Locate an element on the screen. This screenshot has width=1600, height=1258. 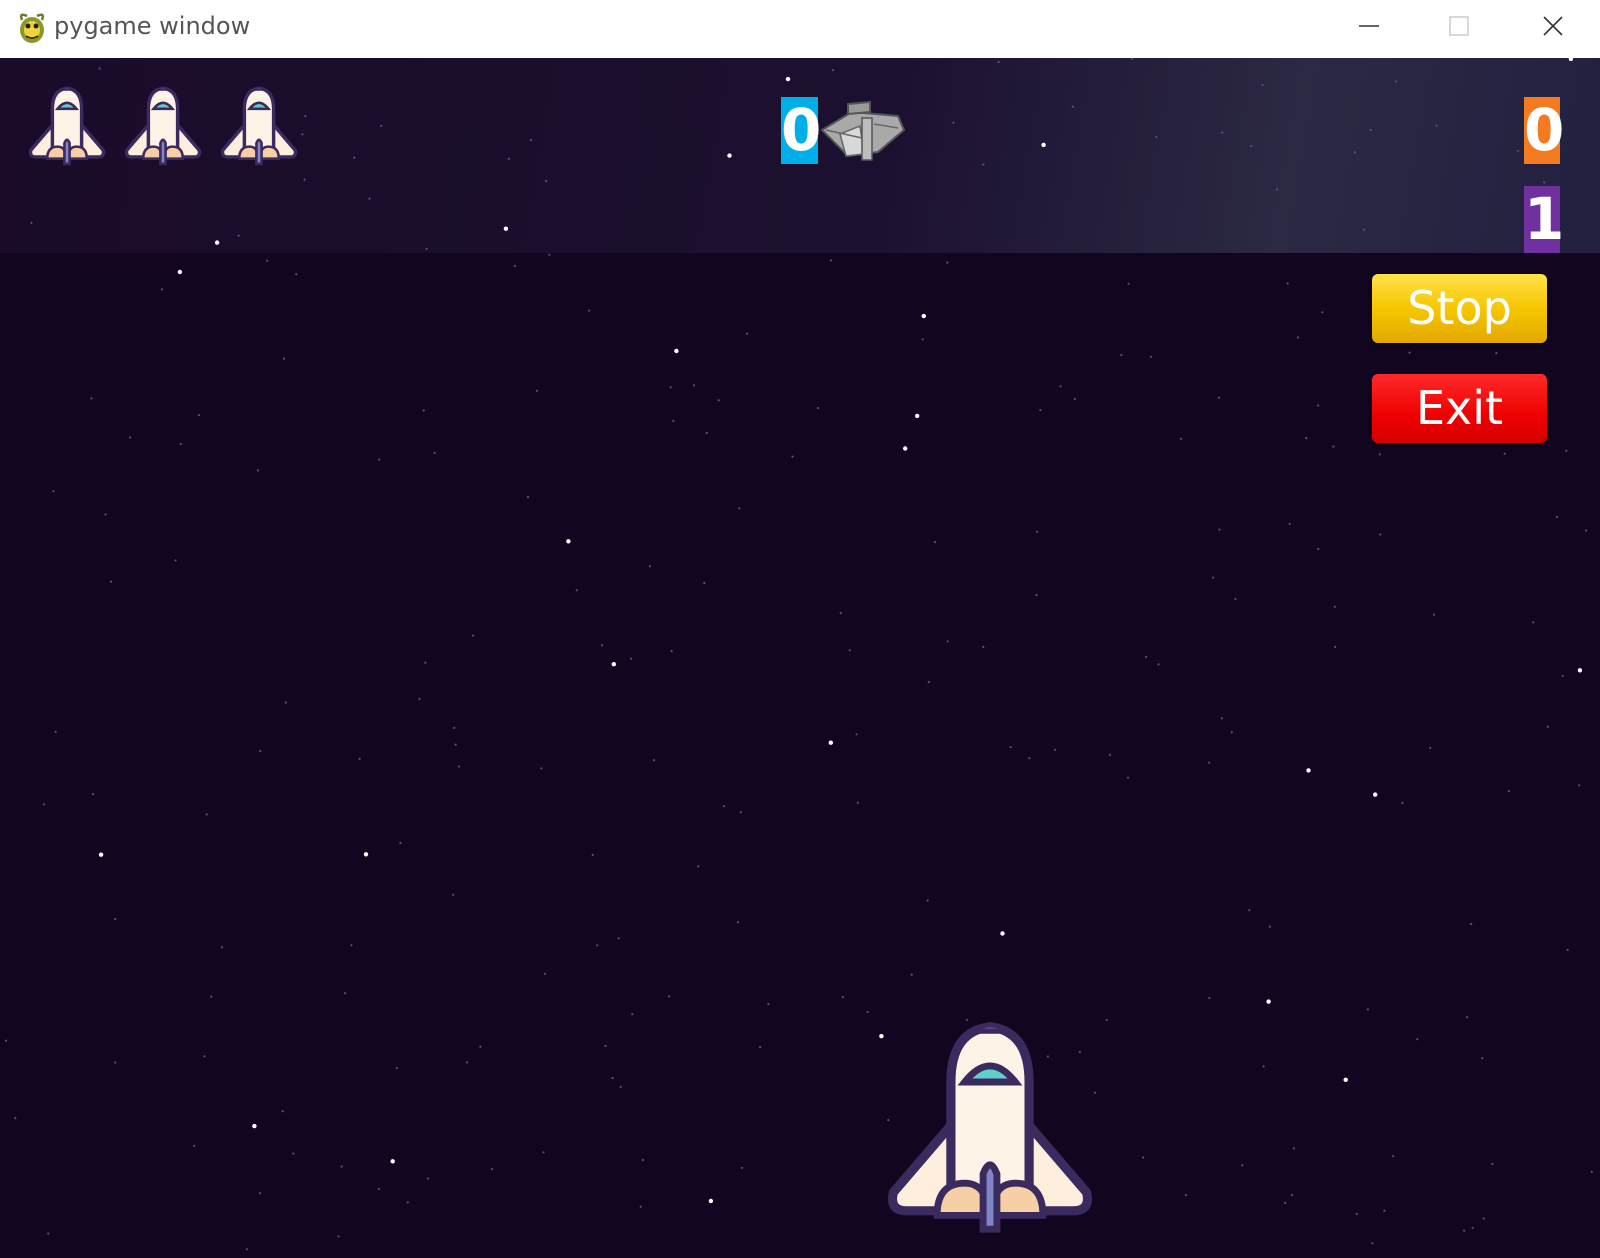
exit-button: Exit is located at coordinates (1459, 408).